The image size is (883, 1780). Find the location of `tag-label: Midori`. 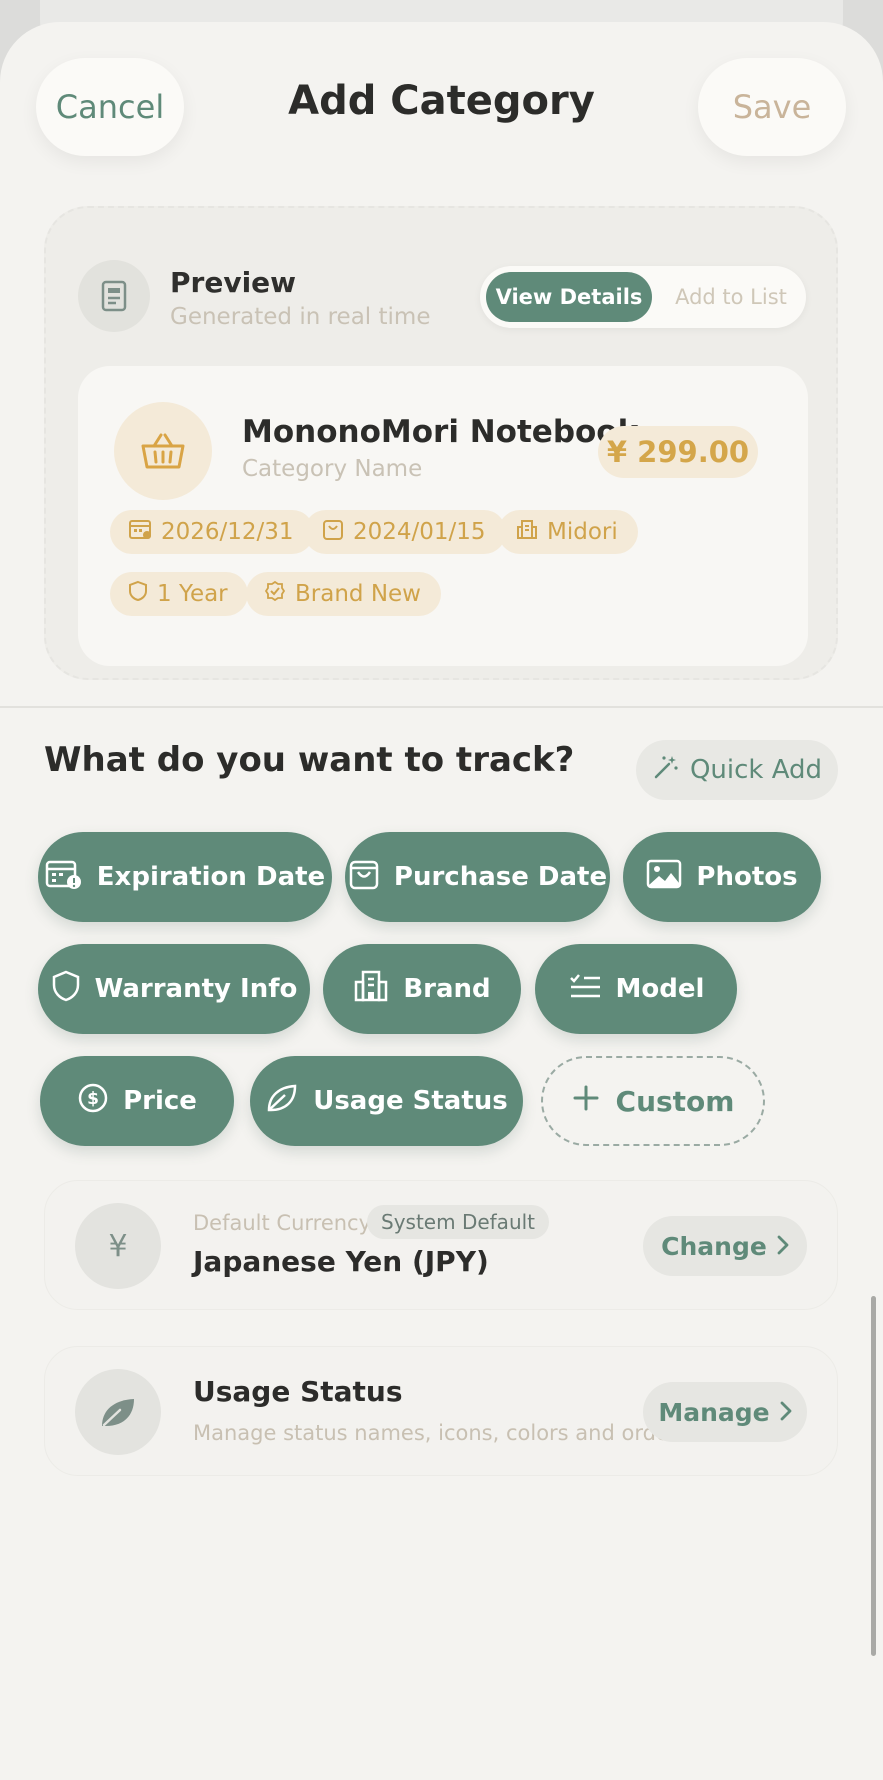

tag-label: Midori is located at coordinates (582, 532).